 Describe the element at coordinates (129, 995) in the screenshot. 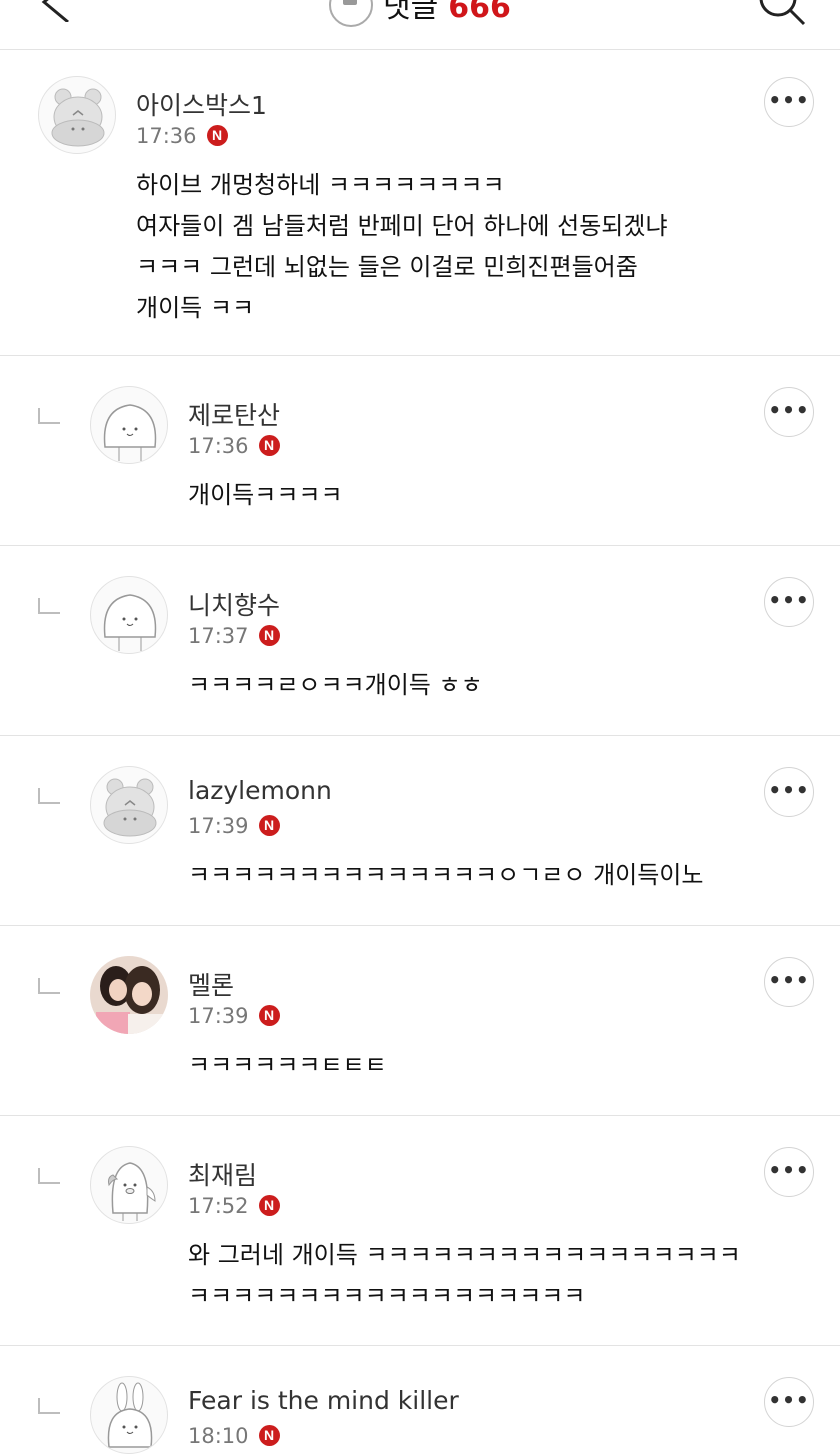

I see `photo-avatar` at that location.